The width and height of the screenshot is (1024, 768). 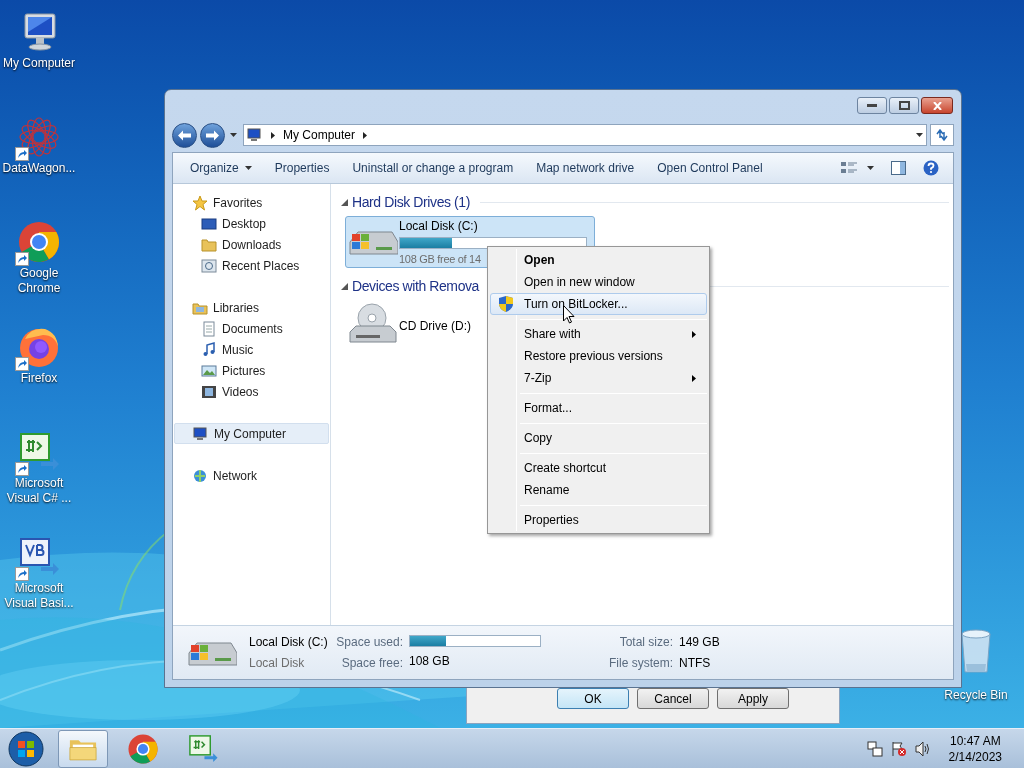 I want to click on clock: 10:47 AM 2/14/2023, so click(x=975, y=748).